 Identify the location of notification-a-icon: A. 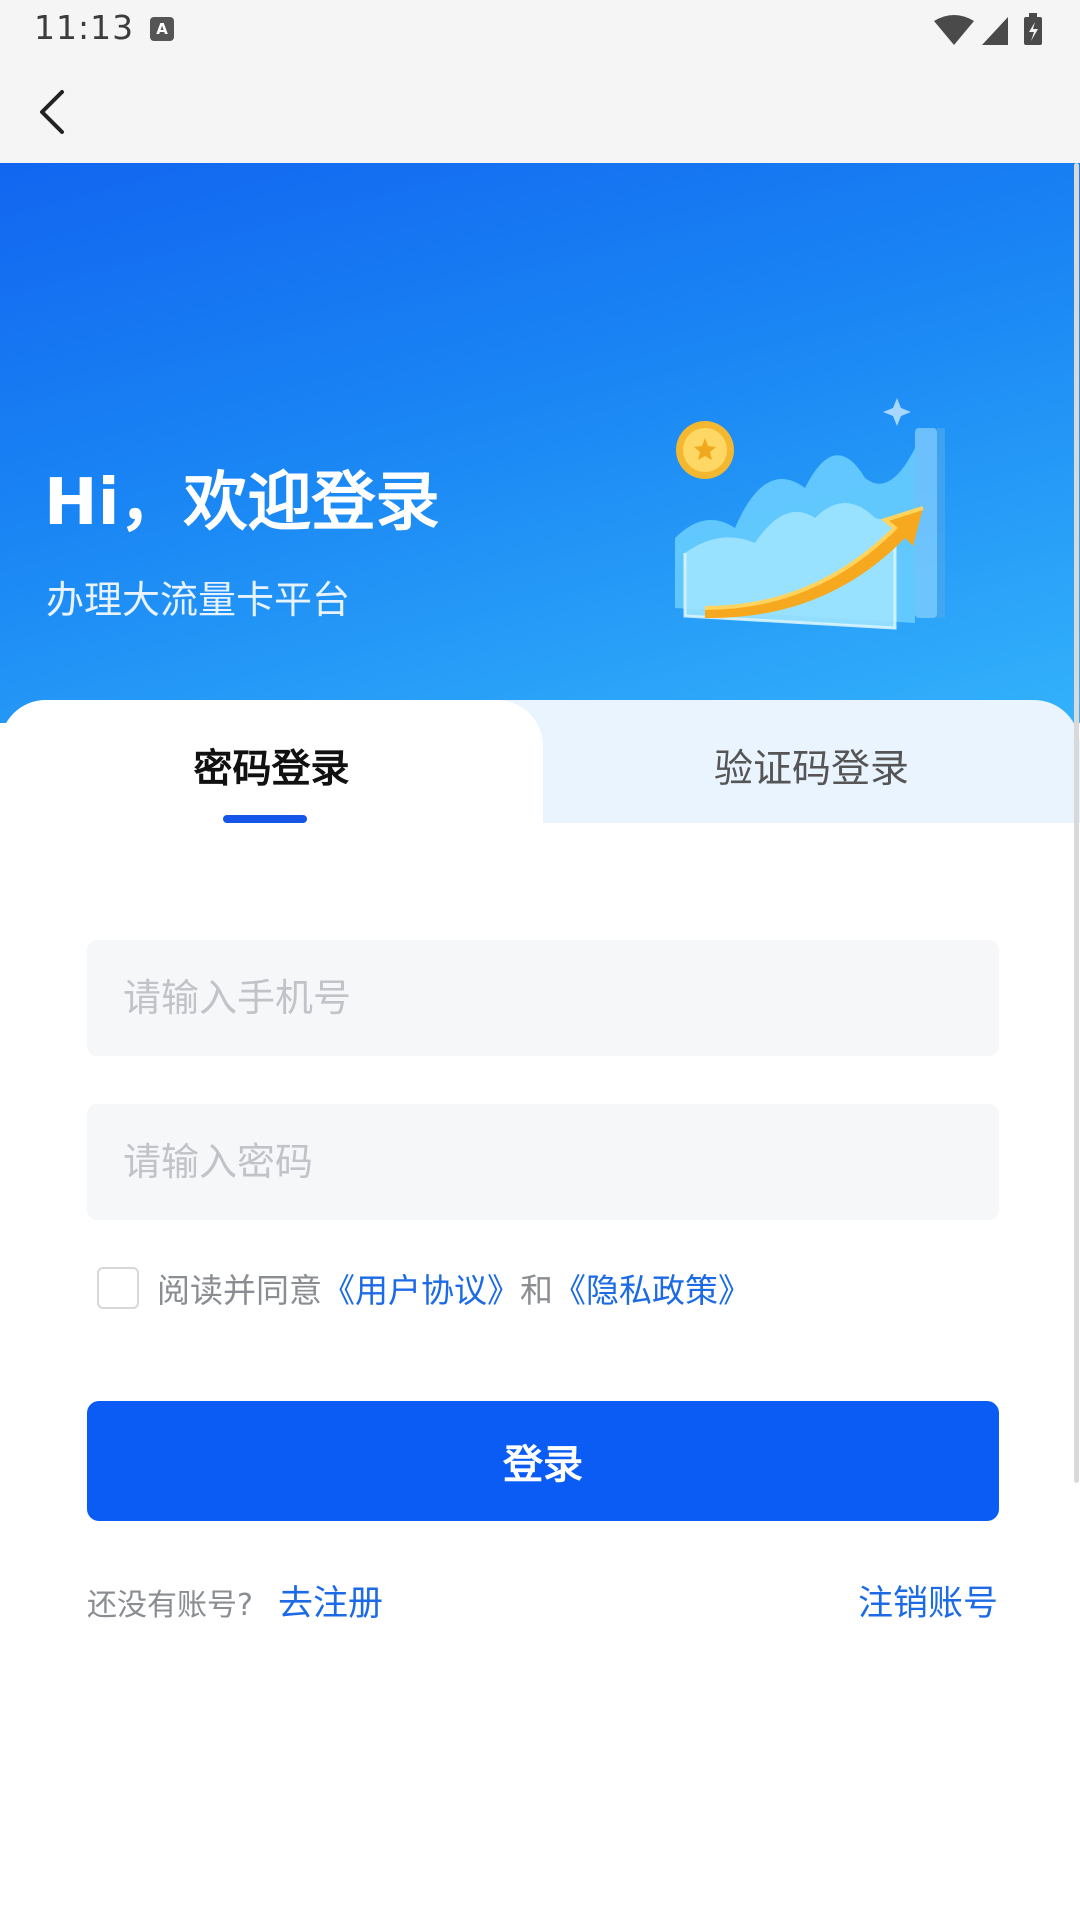
(162, 29).